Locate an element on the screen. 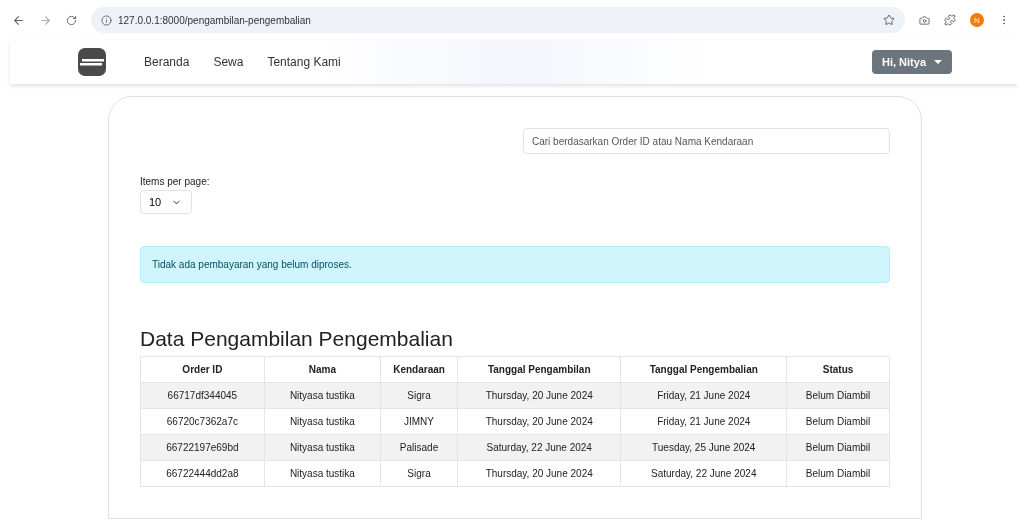  search-field: Cari berdasarkan Order ID atau Nama Kendaraan is located at coordinates (706, 141).